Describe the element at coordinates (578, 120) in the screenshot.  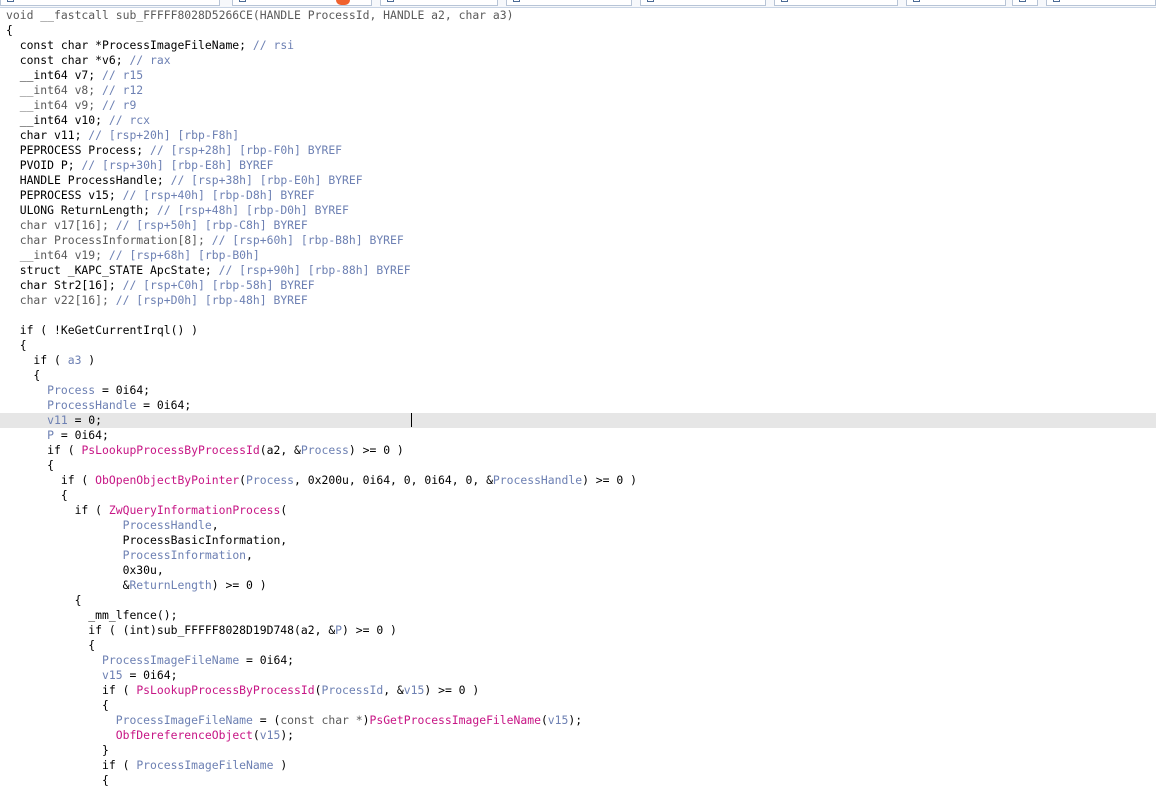
I see `code-line: __int64 v10; // rcx` at that location.